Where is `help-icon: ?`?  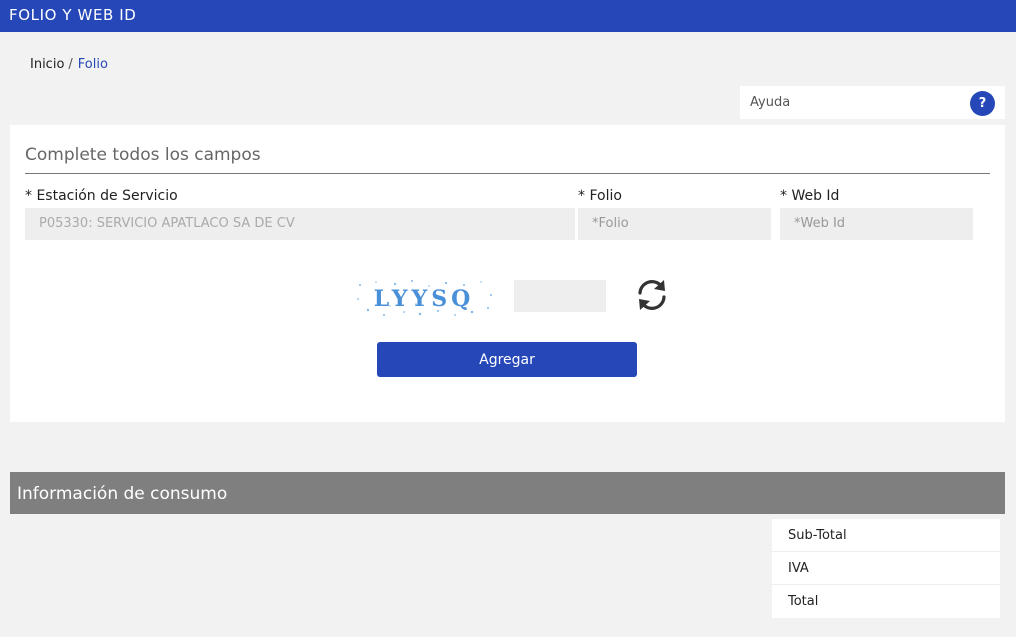
help-icon: ? is located at coordinates (982, 103).